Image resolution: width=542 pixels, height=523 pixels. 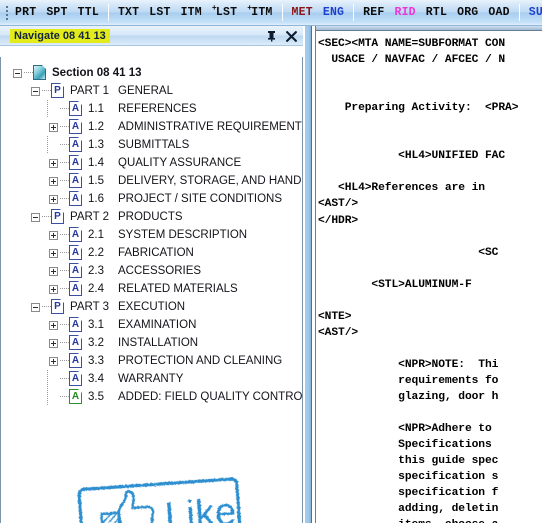 What do you see at coordinates (25, 13) in the screenshot?
I see `toolbar-button-prt: PRT` at bounding box center [25, 13].